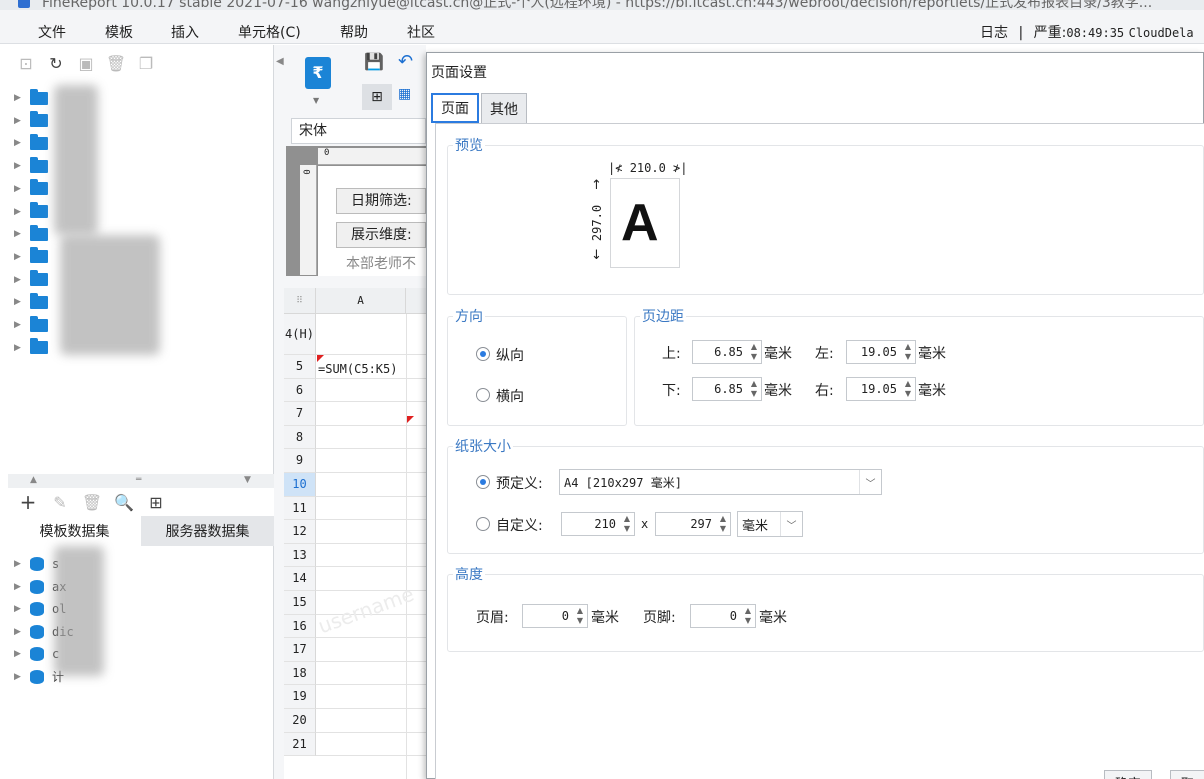  What do you see at coordinates (300, 532) in the screenshot?
I see `row-header: 12` at bounding box center [300, 532].